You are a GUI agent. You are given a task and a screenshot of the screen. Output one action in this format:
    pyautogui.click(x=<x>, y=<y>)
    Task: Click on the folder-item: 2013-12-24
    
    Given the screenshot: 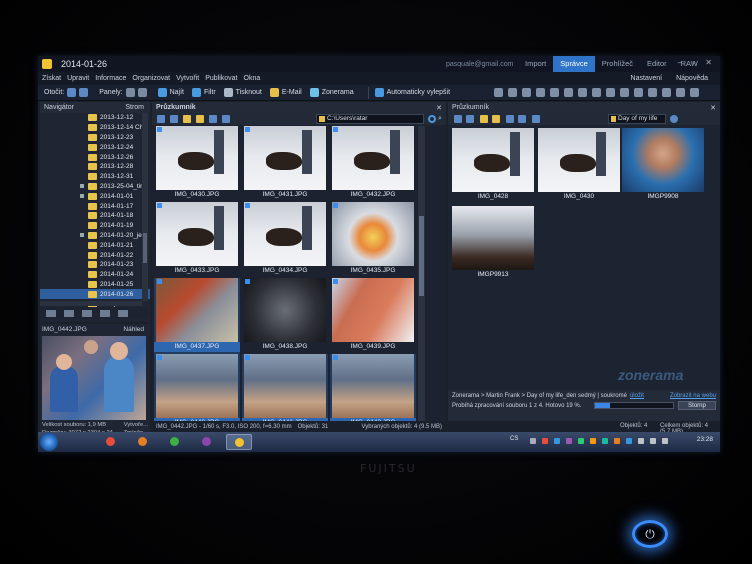 What is the action you would take?
    pyautogui.click(x=95, y=147)
    